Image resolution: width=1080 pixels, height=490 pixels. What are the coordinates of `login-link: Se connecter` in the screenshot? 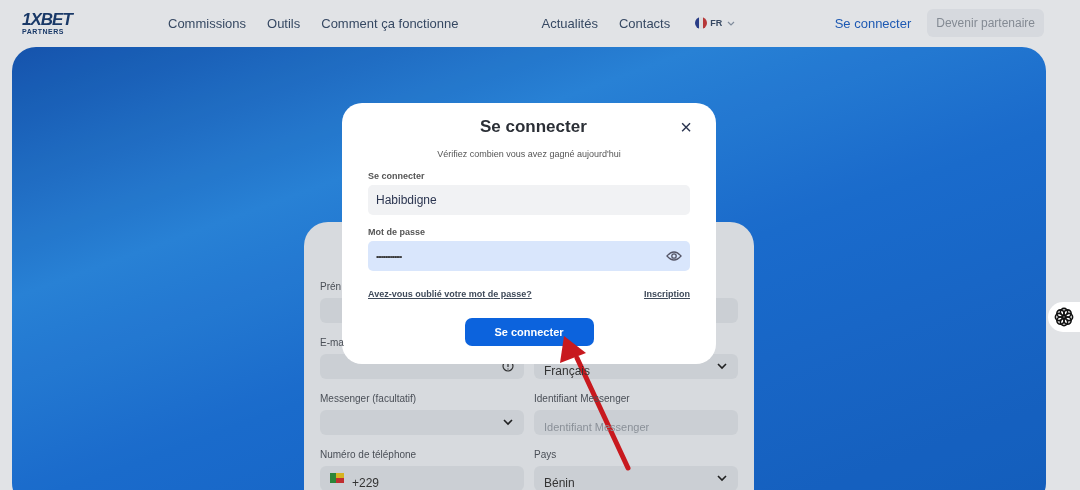 It's located at (873, 23).